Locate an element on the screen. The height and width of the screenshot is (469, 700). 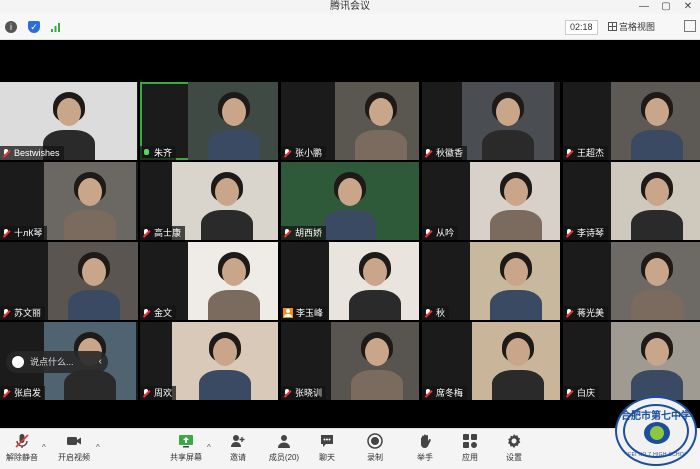
chat-label: 聊天 is located at coordinates (327, 457).